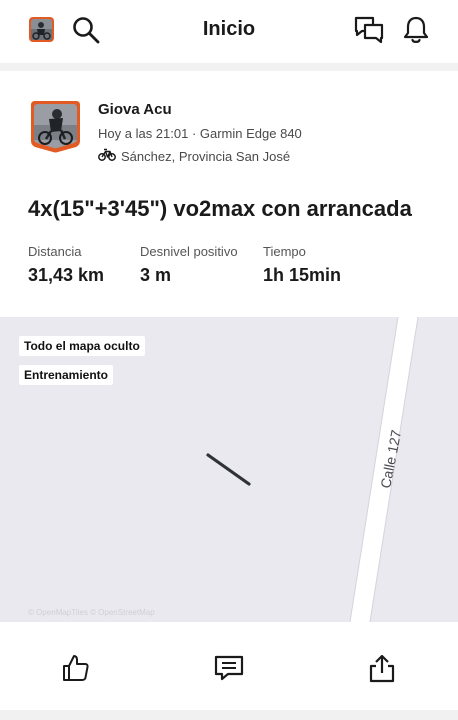 The height and width of the screenshot is (720, 458). Describe the element at coordinates (416, 30) in the screenshot. I see `bell-icon` at that location.